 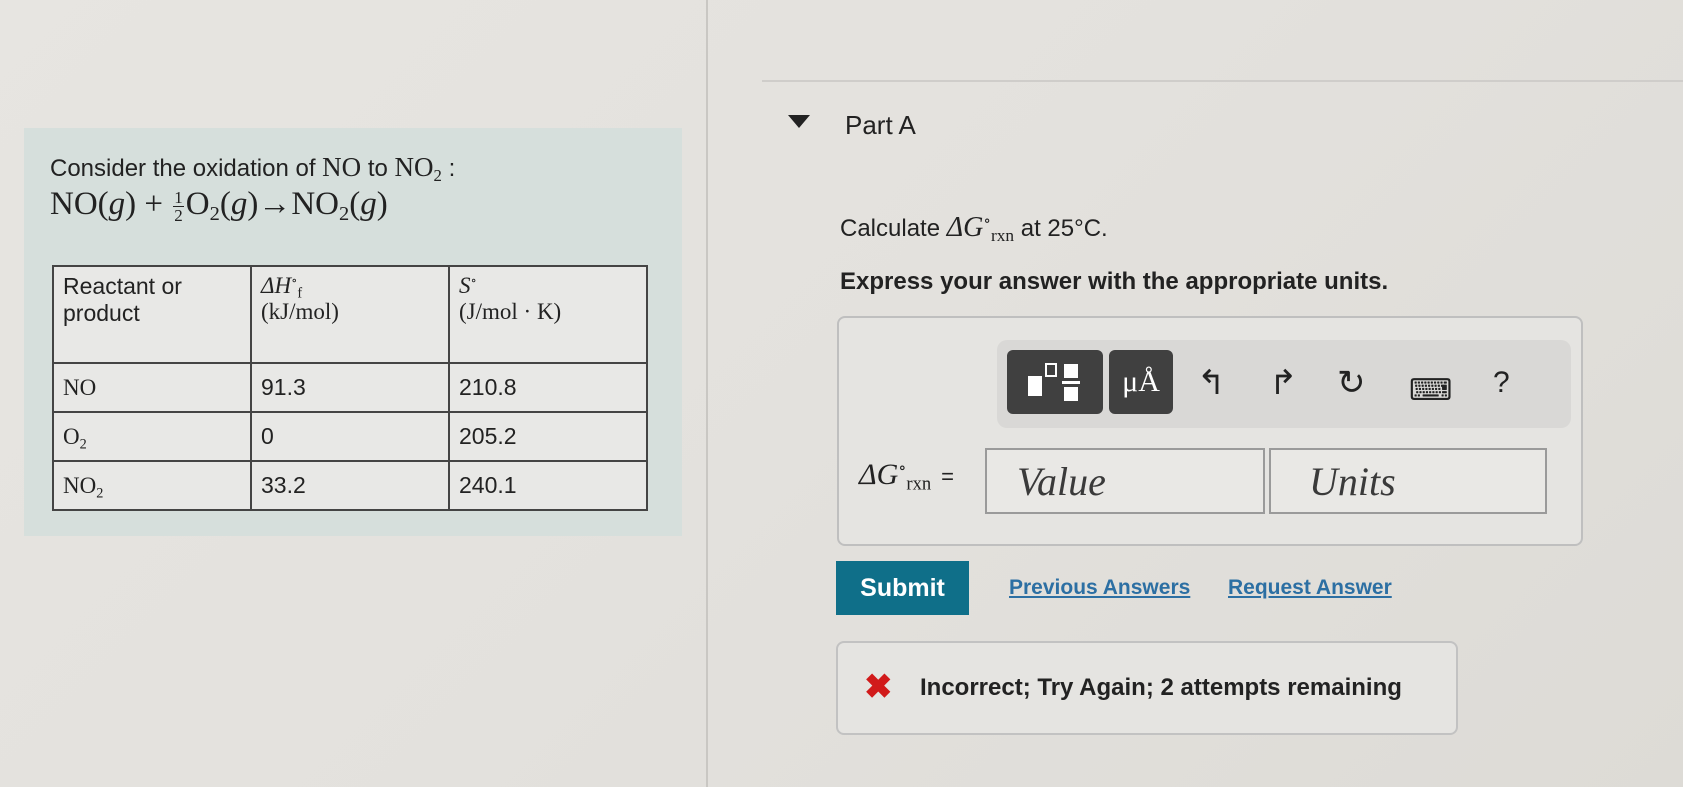 What do you see at coordinates (178, 215) in the screenshot?
I see `frac-den: 2` at bounding box center [178, 215].